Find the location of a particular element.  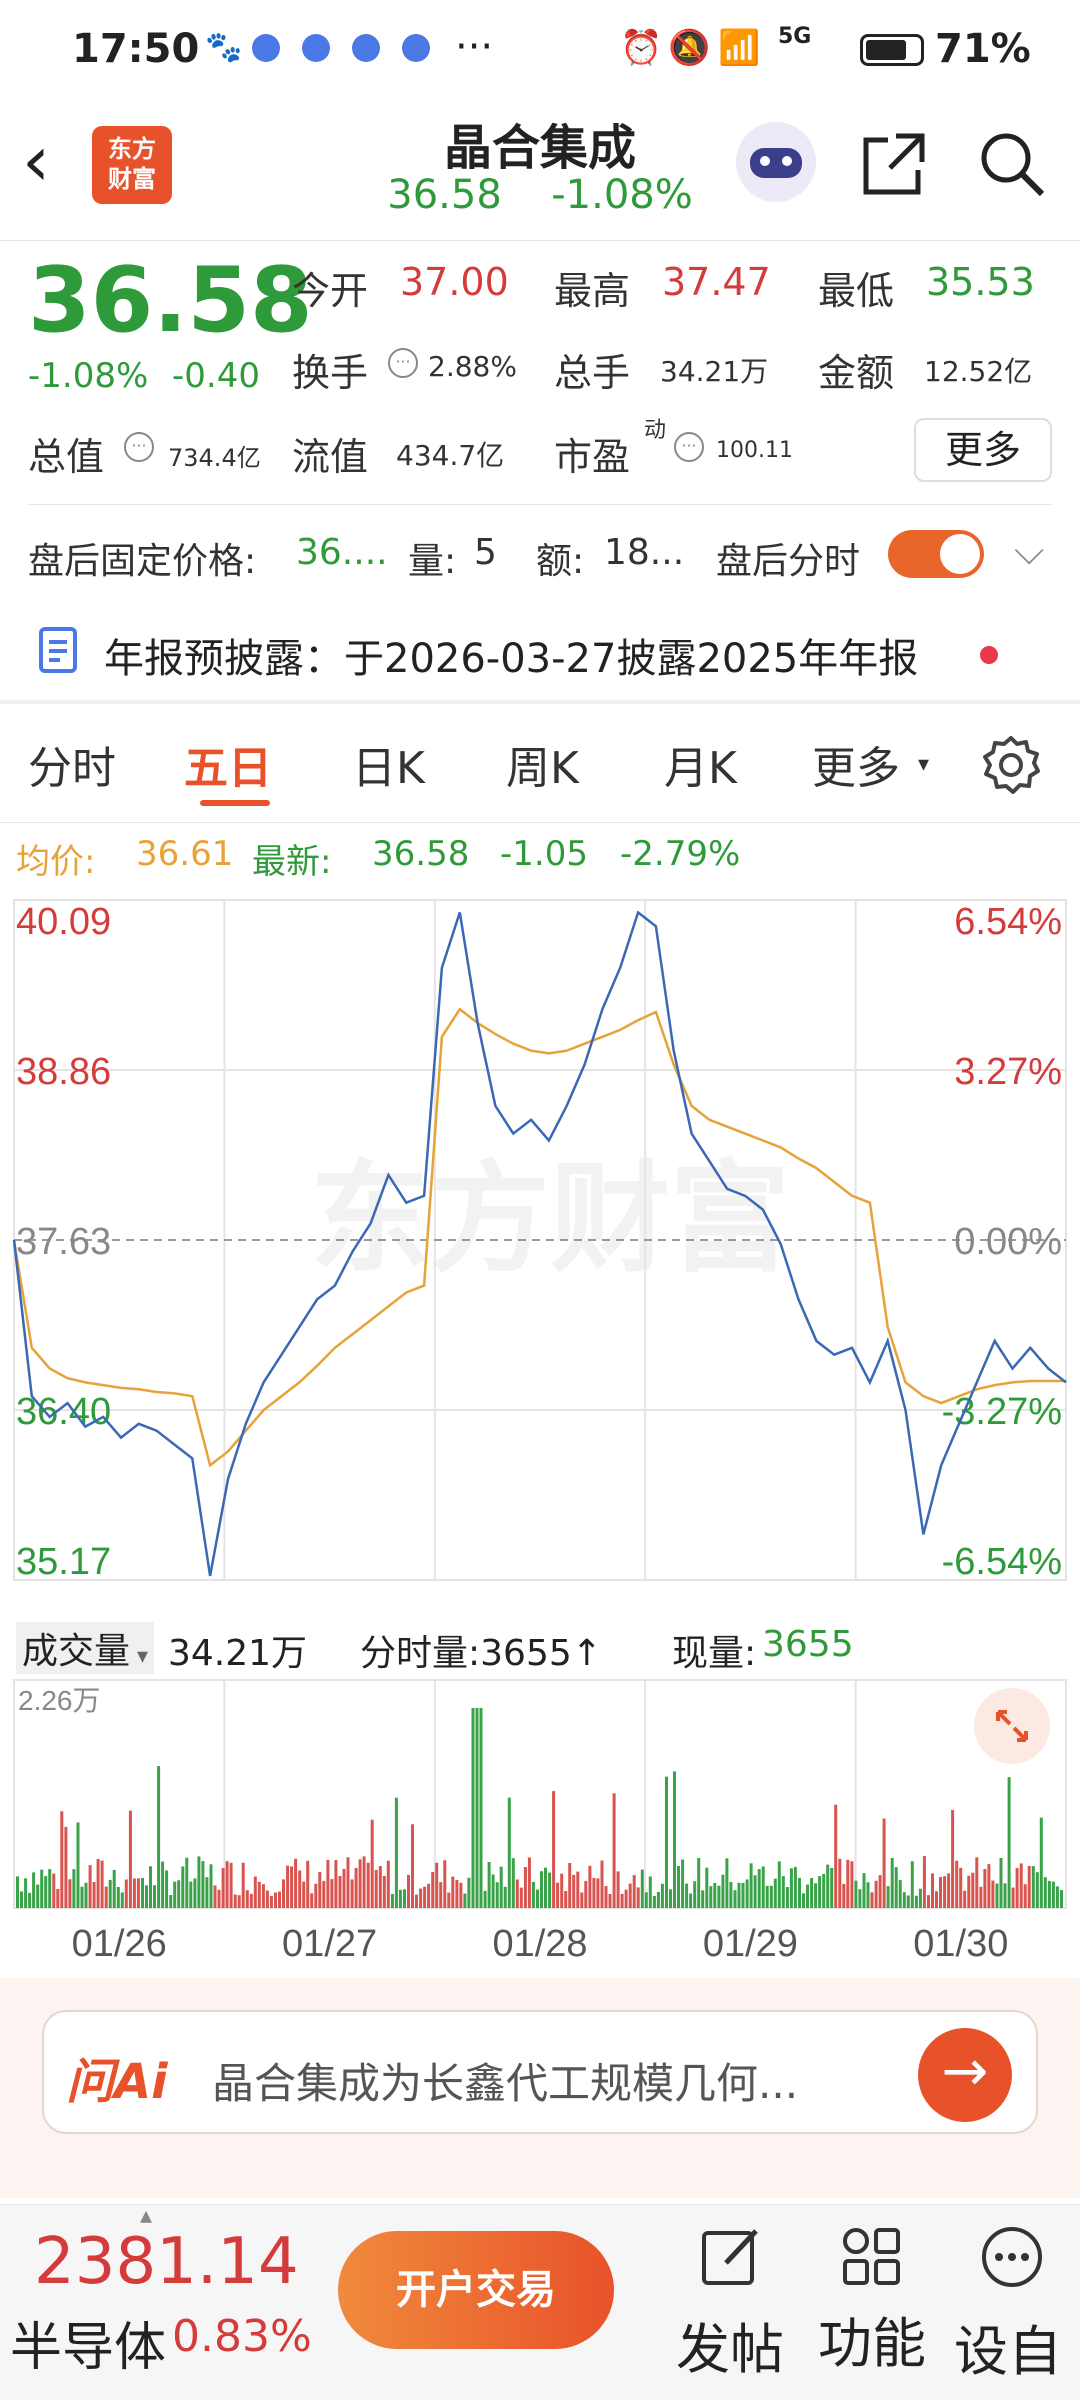

more-button: 更多 is located at coordinates (983, 450).